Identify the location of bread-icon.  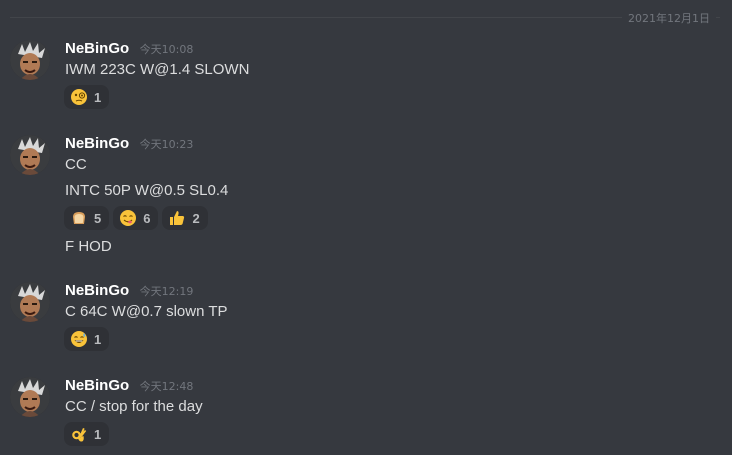
(79, 218).